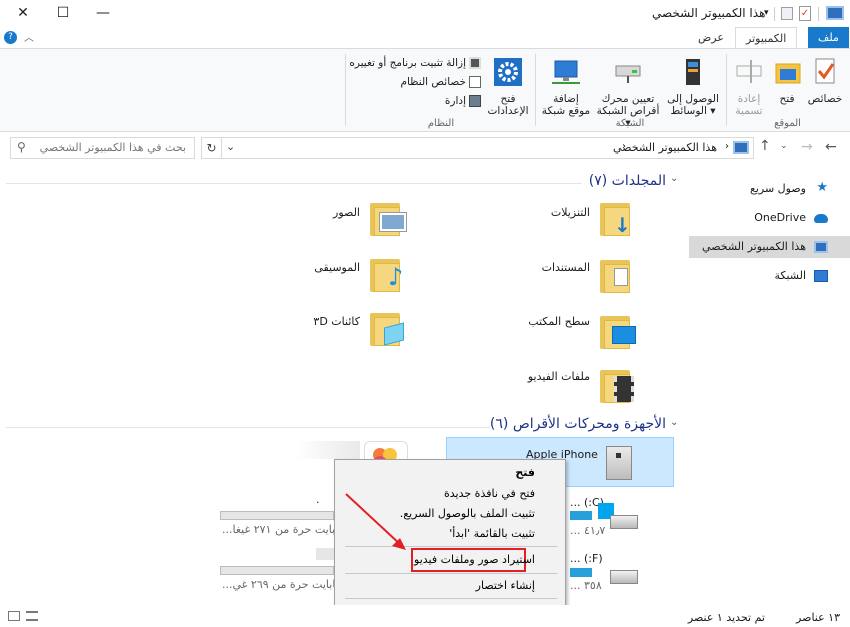 This screenshot has height=627, width=850. I want to click on uninstall-program-item: إزالة تثبيت برنامج أو تغييره, so click(415, 63).